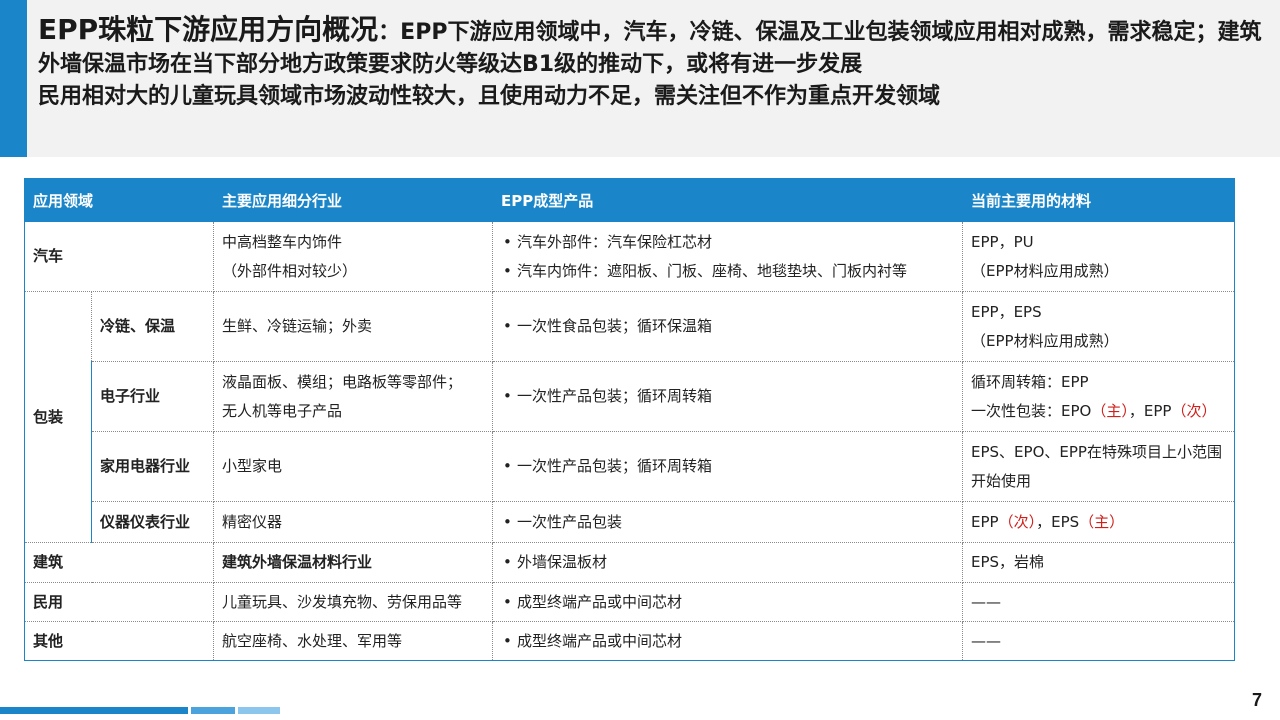 Image resolution: width=1280 pixels, height=720 pixels. I want to click on bullet-item: 外墙保温板材, so click(728, 562).